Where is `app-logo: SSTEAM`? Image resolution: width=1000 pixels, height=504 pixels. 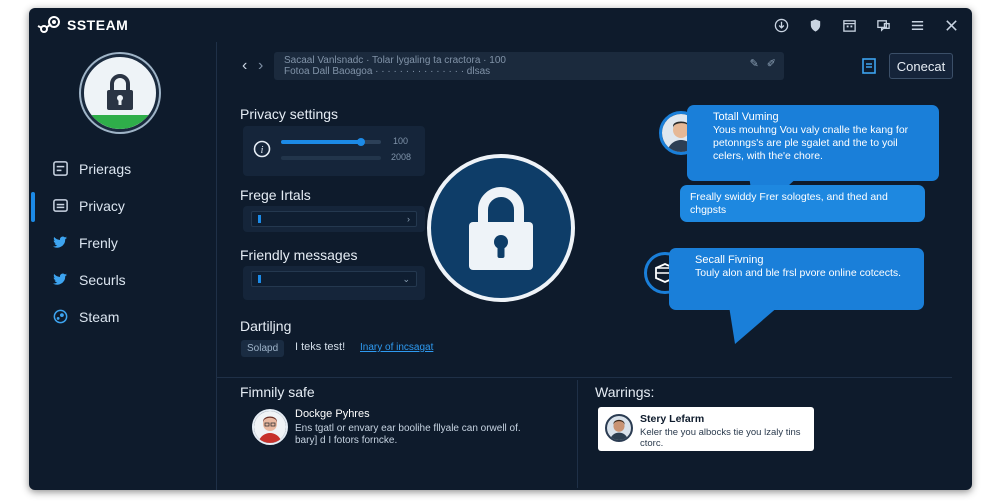
app-logo: SSTEAM is located at coordinates (82, 25).